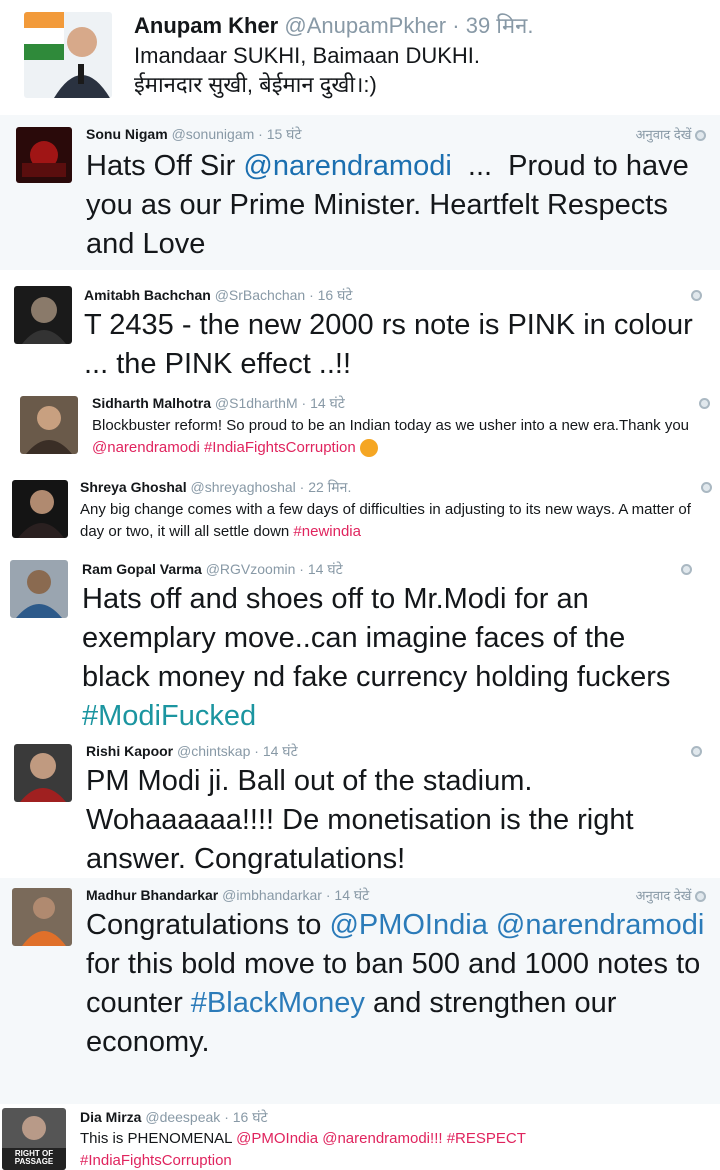  I want to click on author-name: Sonu Nigam, so click(127, 134).